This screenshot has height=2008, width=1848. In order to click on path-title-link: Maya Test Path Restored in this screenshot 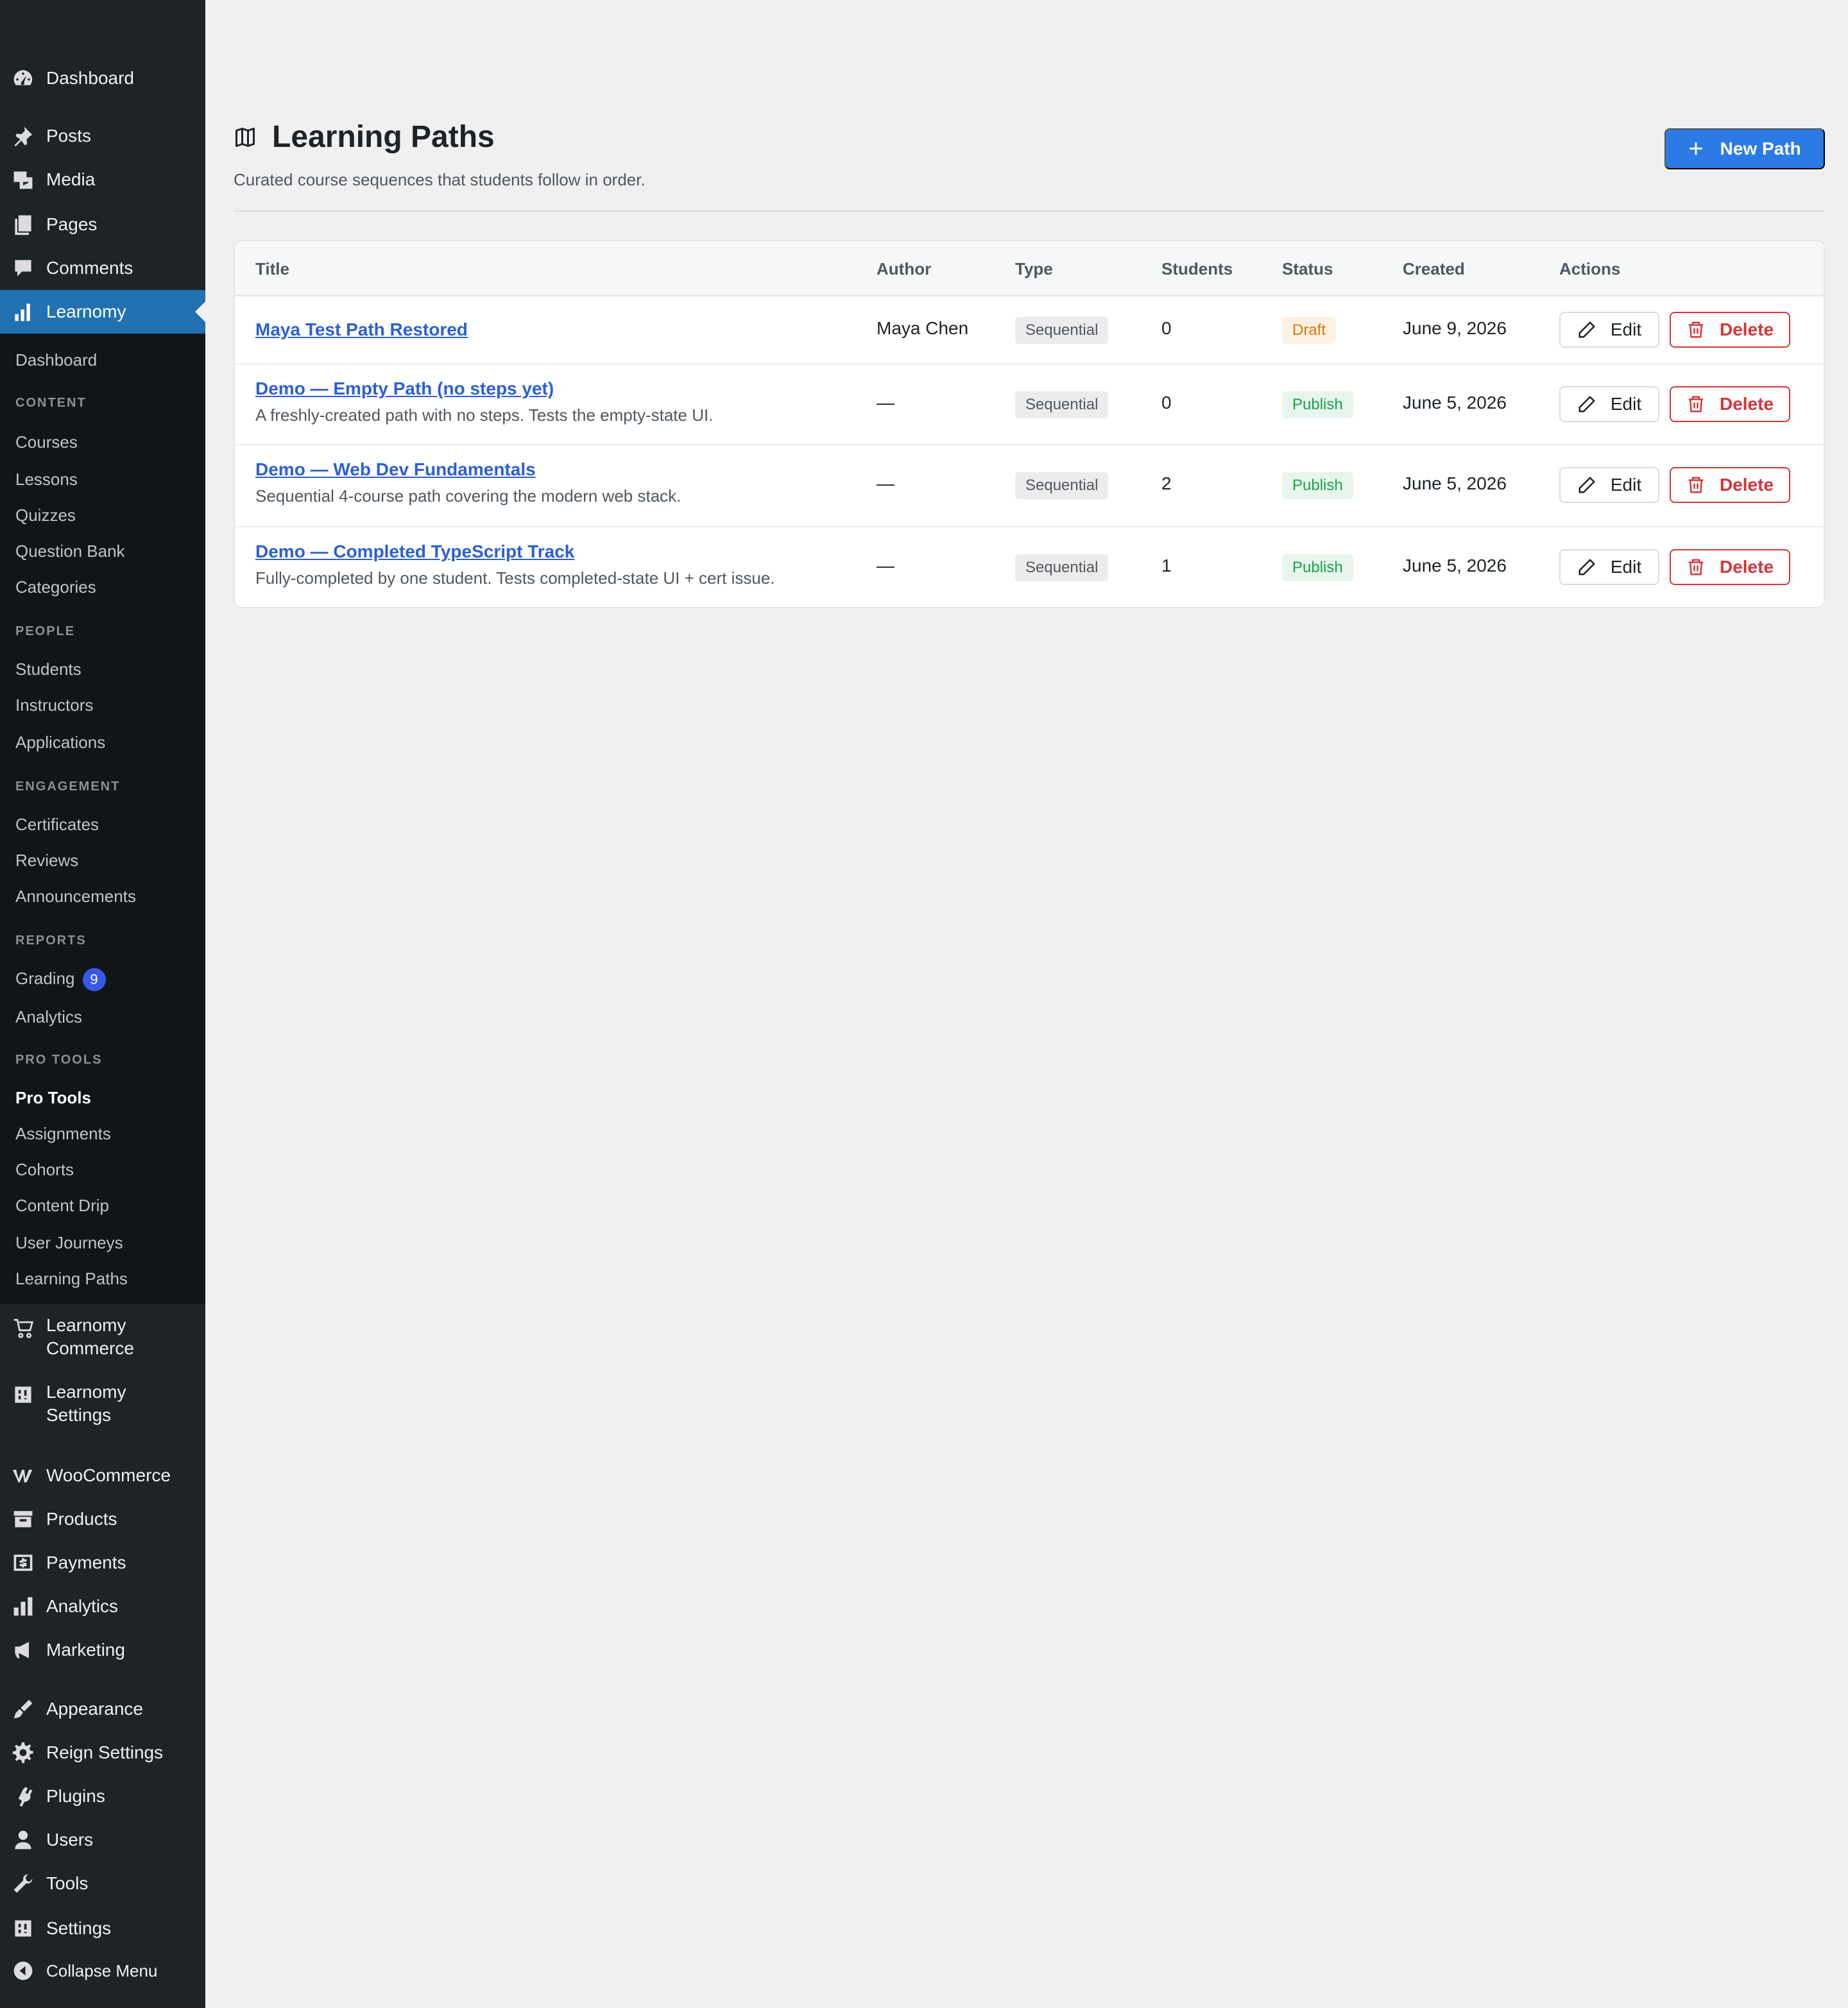, I will do `click(362, 329)`.